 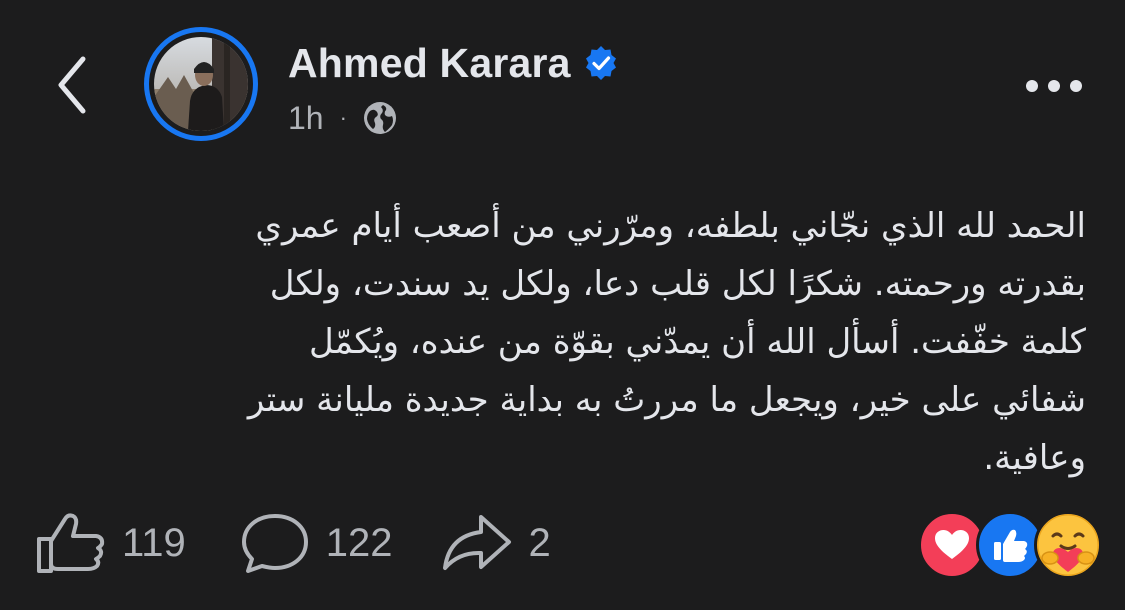 I want to click on chevron-left-icon, so click(x=72, y=85).